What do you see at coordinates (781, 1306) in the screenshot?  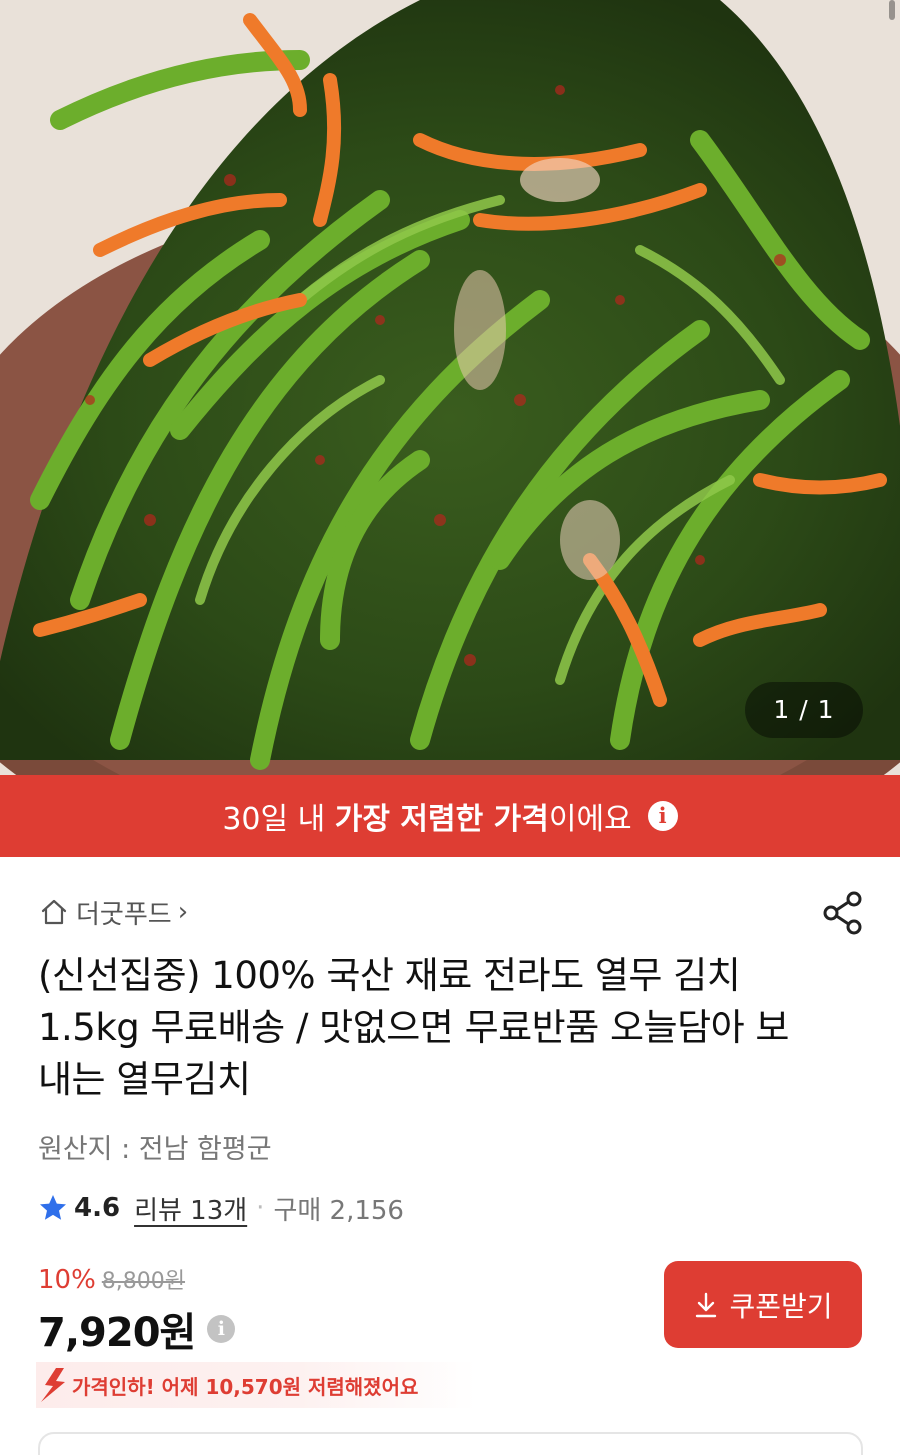 I see `coupon-button-label: 쿠폰받기` at bounding box center [781, 1306].